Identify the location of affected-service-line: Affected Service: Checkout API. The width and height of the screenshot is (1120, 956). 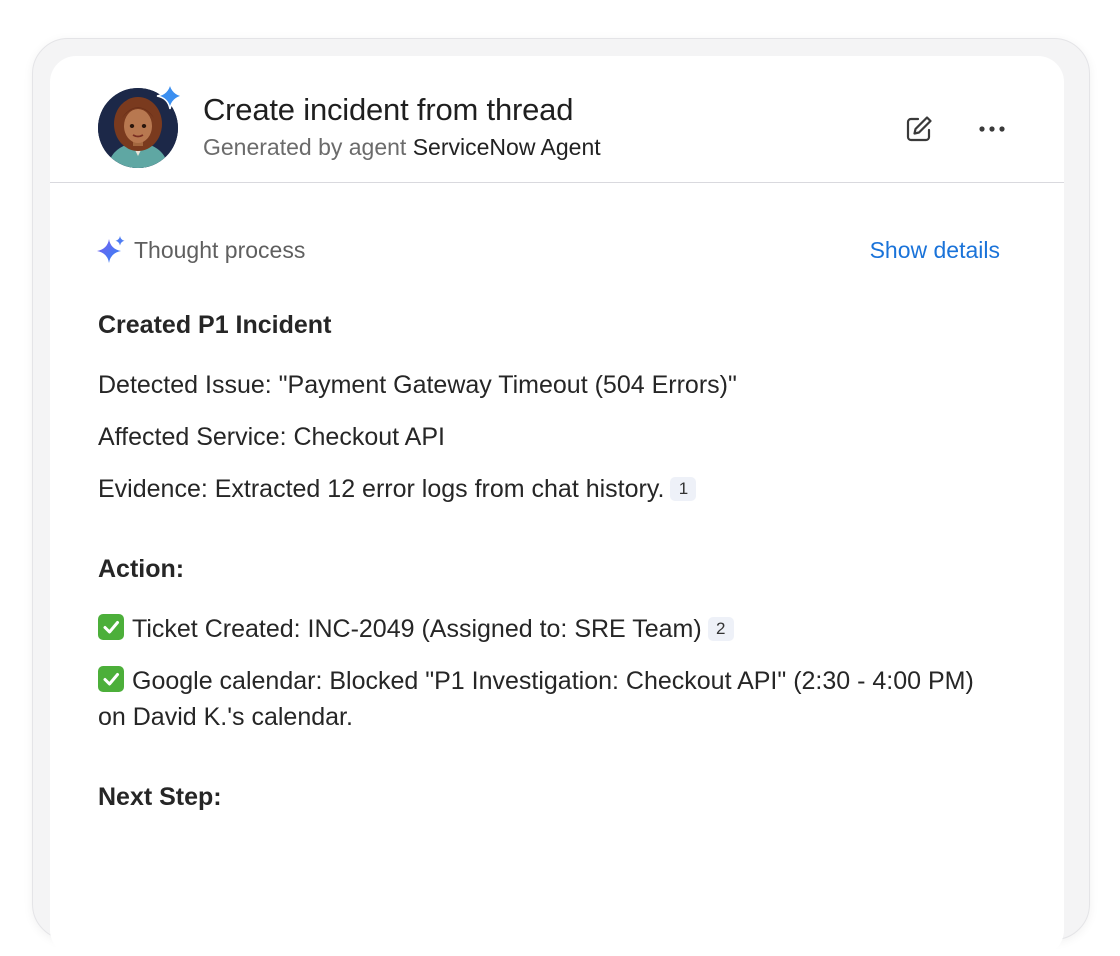
(271, 437).